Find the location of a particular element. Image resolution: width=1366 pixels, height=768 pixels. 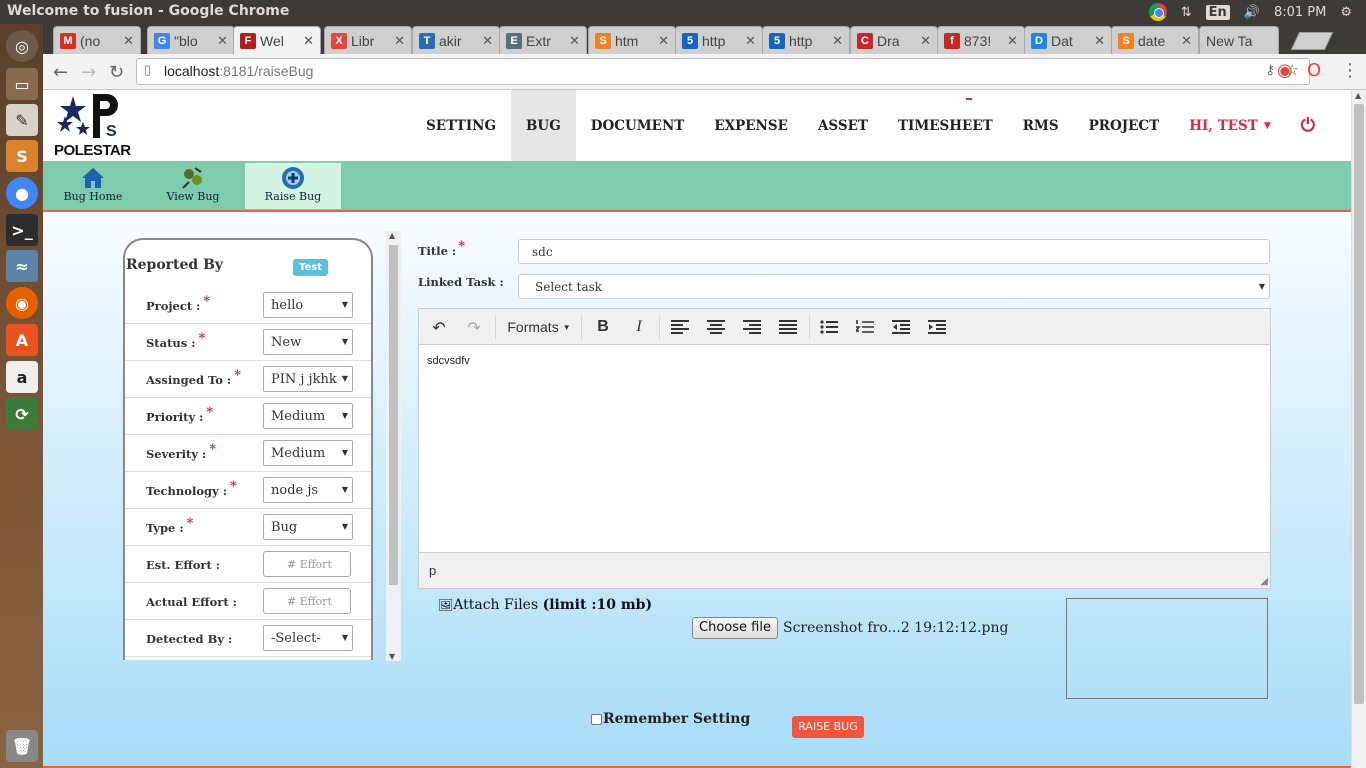

opera-extension-icon: O is located at coordinates (1314, 70).